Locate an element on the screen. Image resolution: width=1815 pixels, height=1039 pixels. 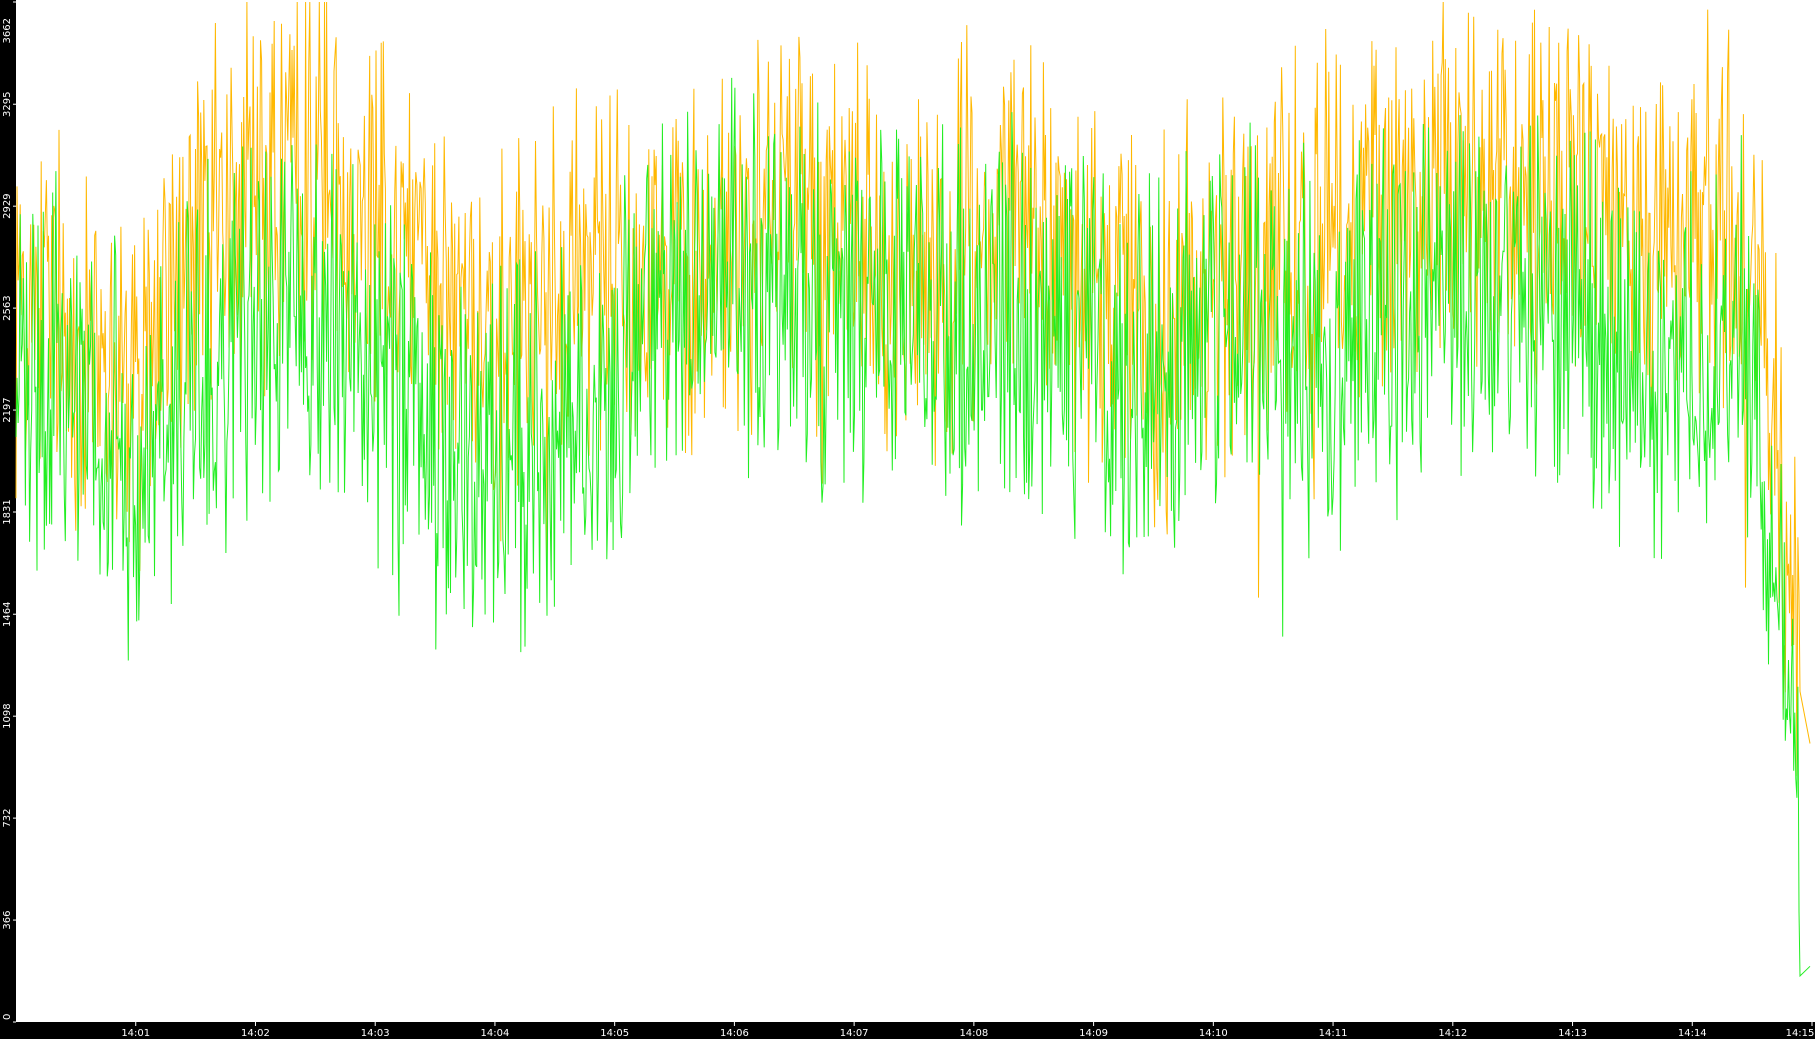
x-tick-label: 14:09 is located at coordinates (1093, 1033).